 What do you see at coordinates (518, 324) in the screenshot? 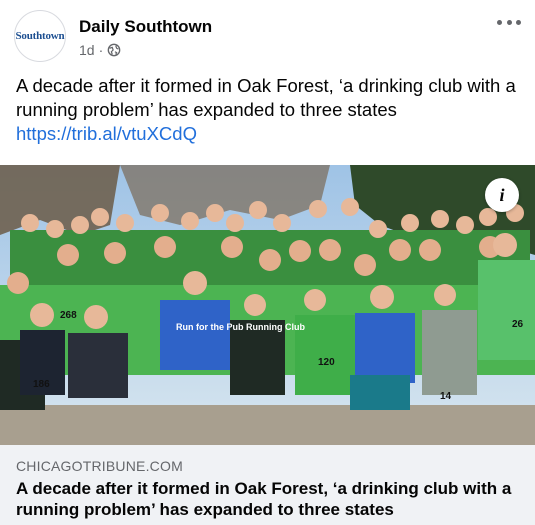
I see `race-bib: 26` at bounding box center [518, 324].